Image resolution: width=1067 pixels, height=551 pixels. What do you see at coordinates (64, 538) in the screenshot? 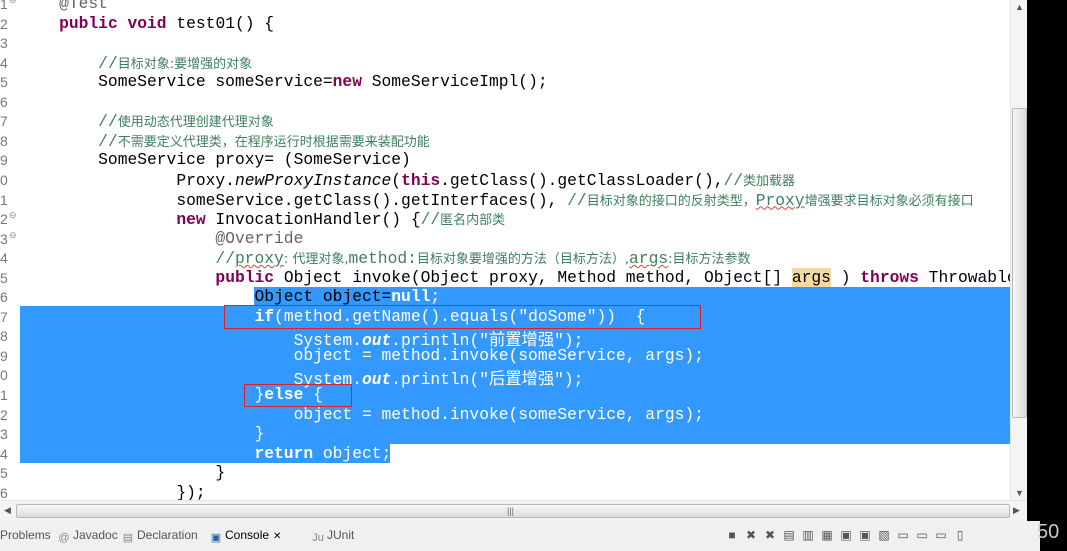
I see `javadoc-icon: @` at bounding box center [64, 538].